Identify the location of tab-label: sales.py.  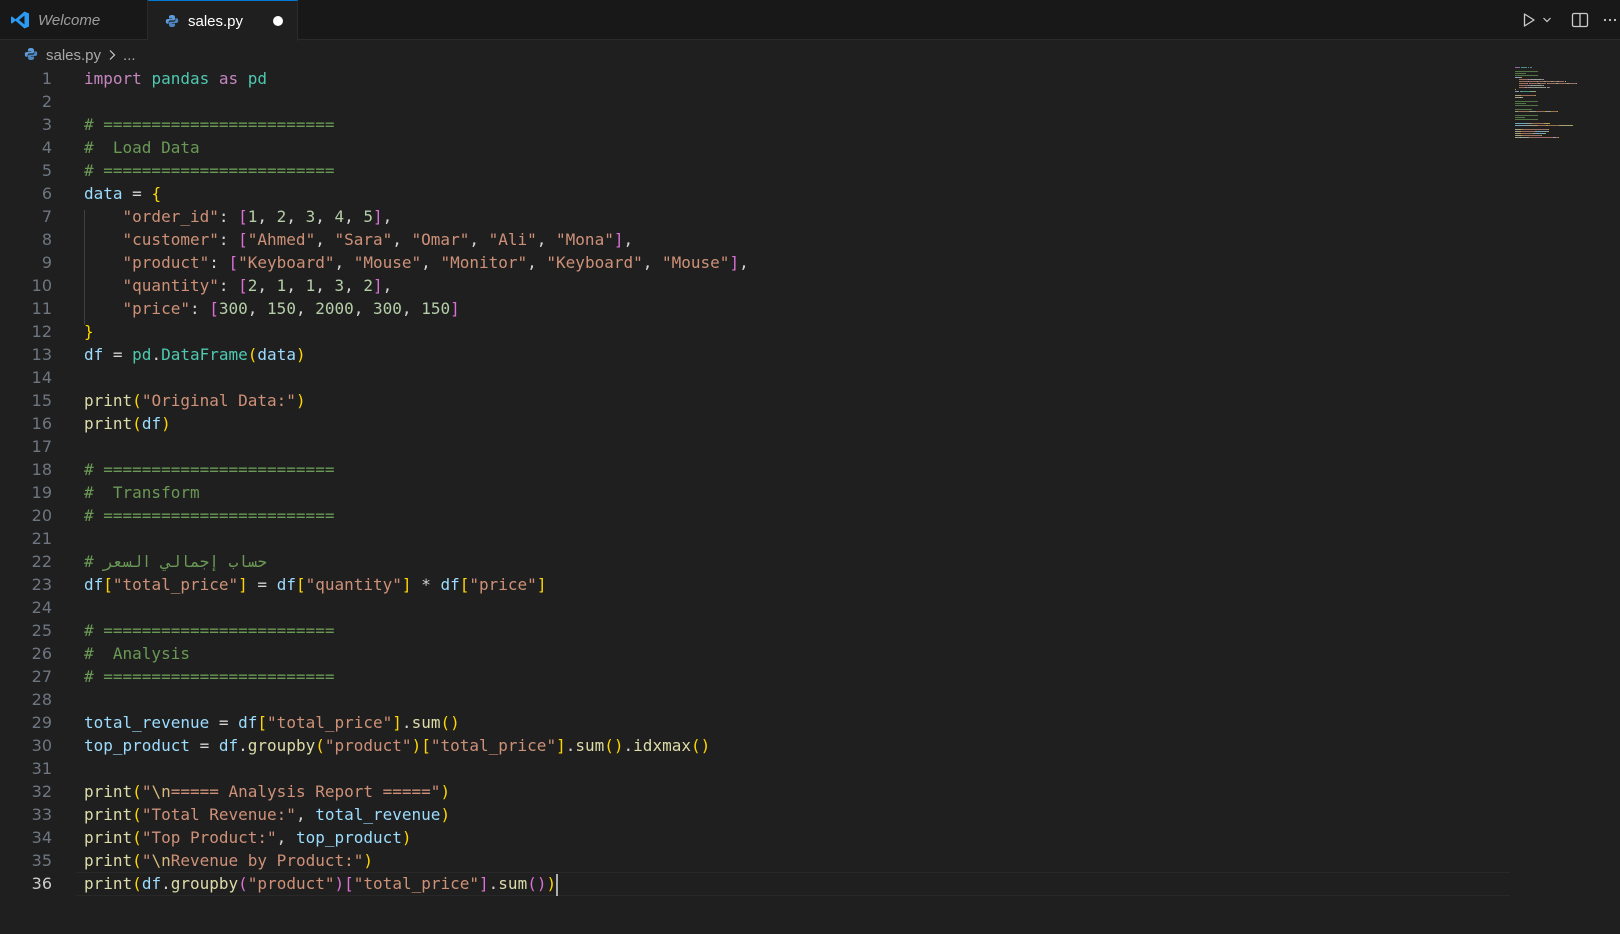
(216, 21).